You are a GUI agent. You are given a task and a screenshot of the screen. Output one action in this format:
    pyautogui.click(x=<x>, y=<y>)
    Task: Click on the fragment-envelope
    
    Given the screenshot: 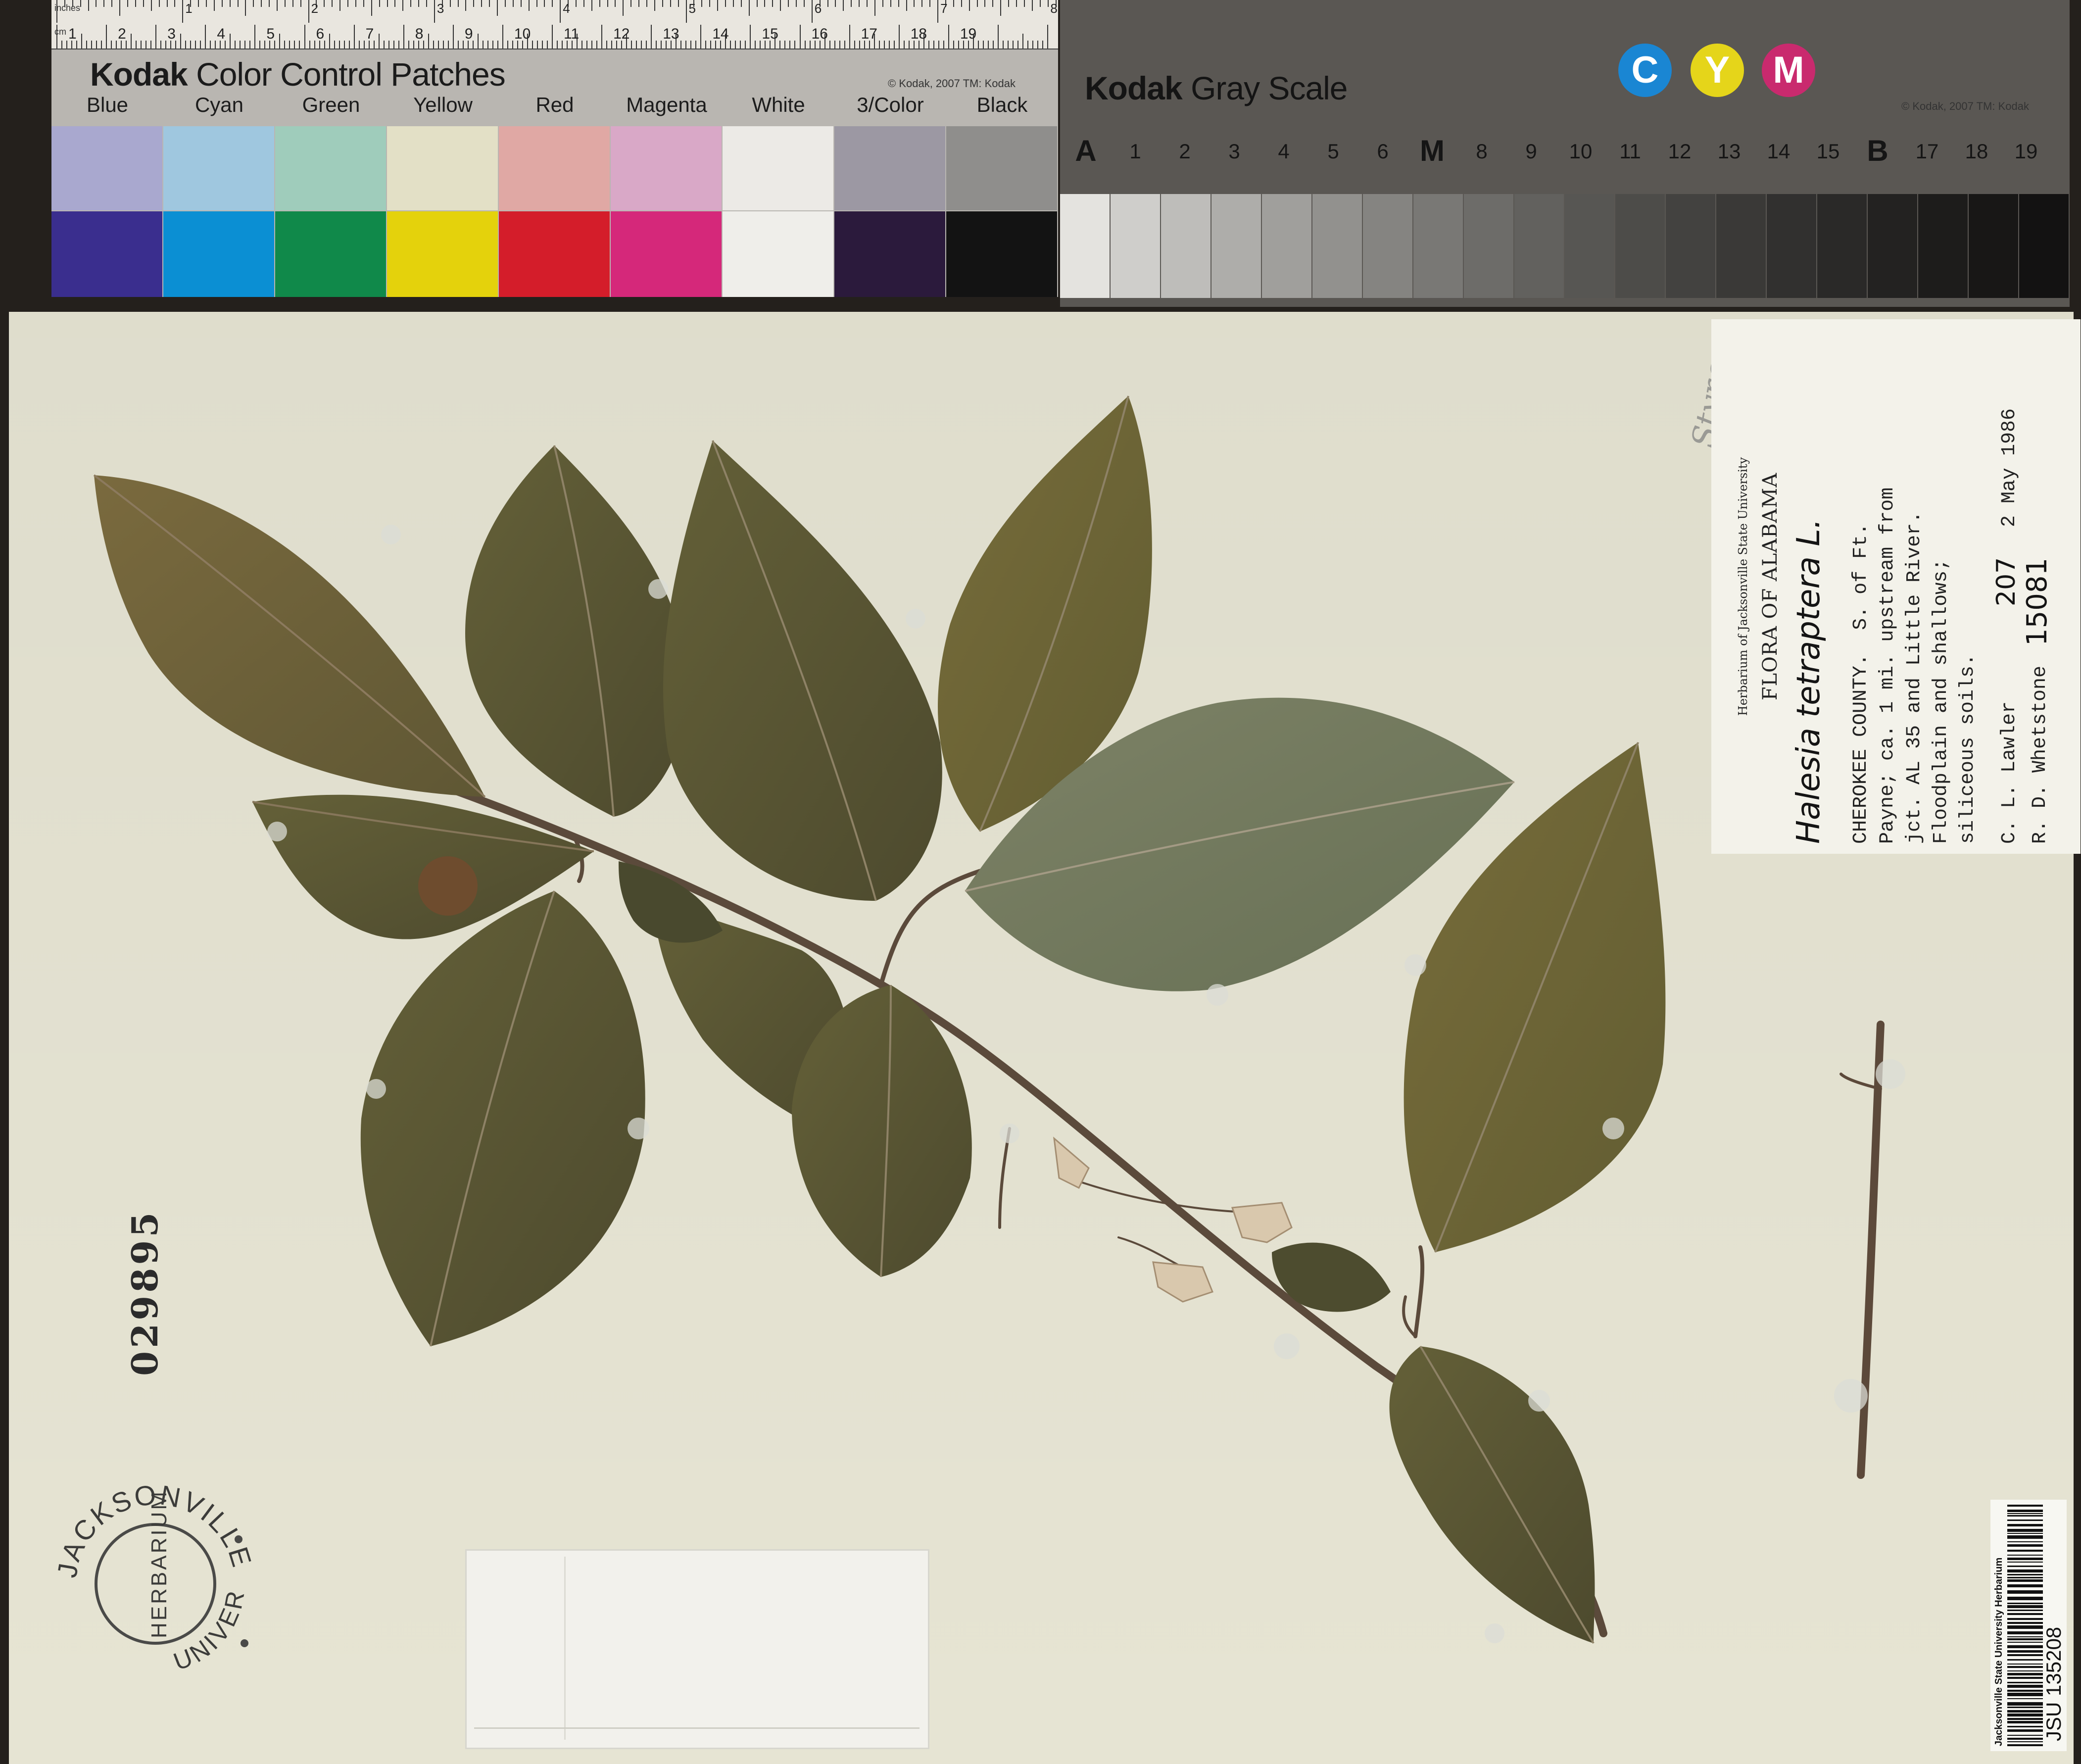 What is the action you would take?
    pyautogui.click(x=697, y=1649)
    